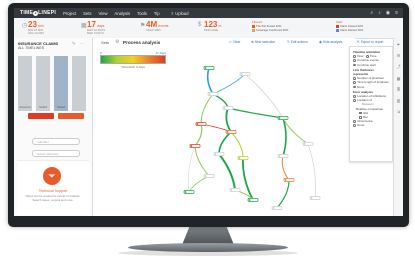 The image size is (415, 264). Describe the element at coordinates (157, 13) in the screenshot. I see `nav-tip: Tip` at that location.